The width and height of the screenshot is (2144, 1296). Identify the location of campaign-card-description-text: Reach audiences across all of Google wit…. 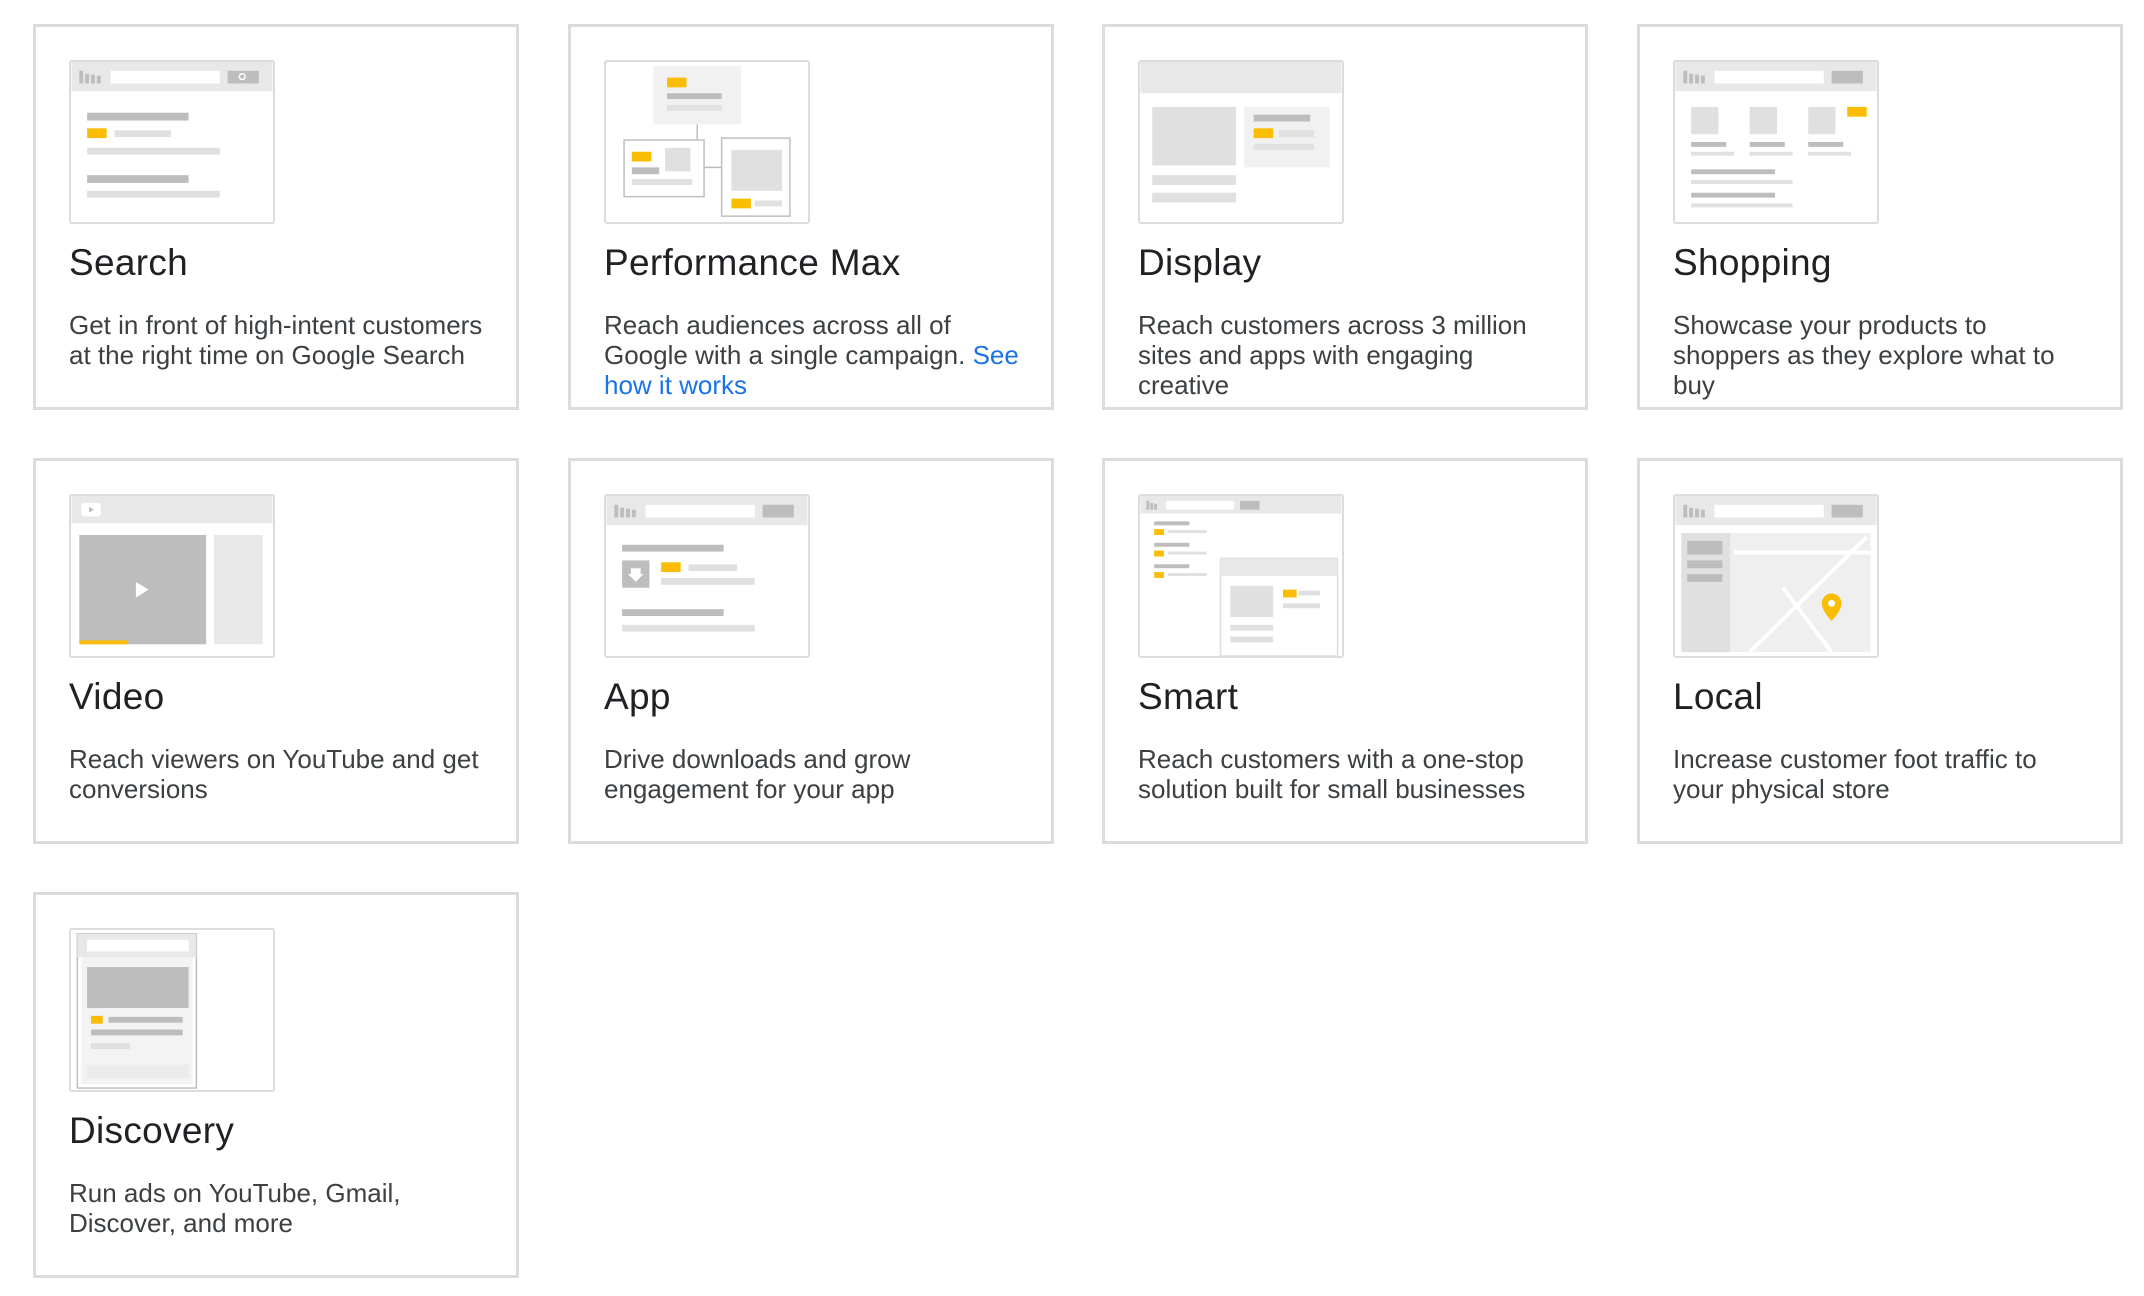
(785, 340).